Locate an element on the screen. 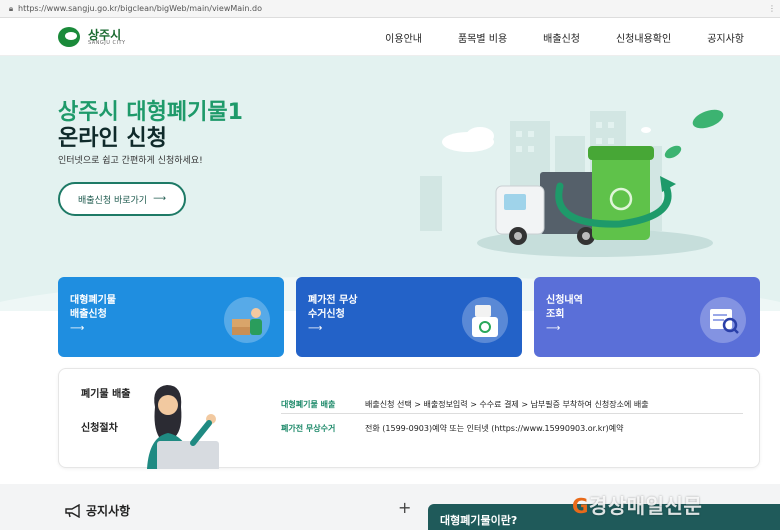 The width and height of the screenshot is (780, 530). disposal-shortcut-button: 배출신청 바로가기 ⟶ is located at coordinates (122, 199).